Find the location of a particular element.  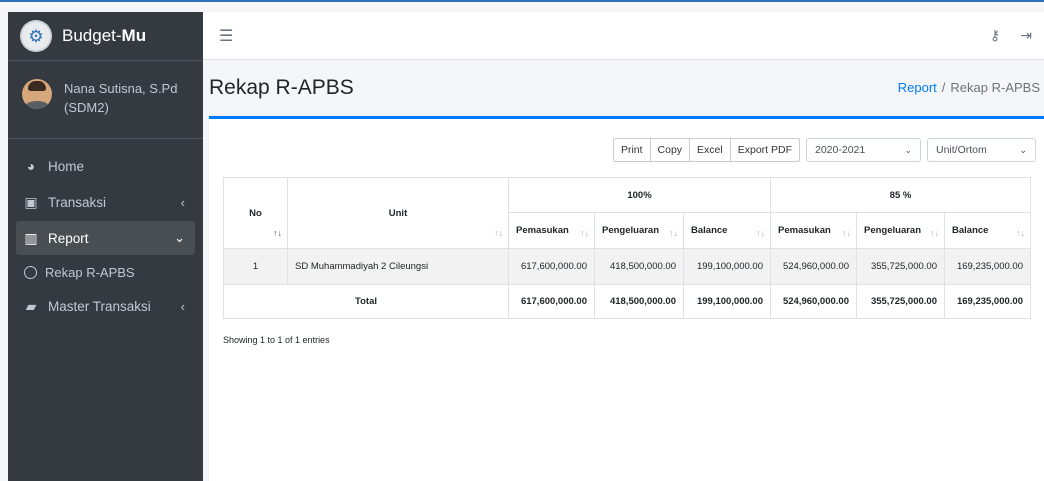

cell-value: 418,500,000.00 is located at coordinates (639, 266).